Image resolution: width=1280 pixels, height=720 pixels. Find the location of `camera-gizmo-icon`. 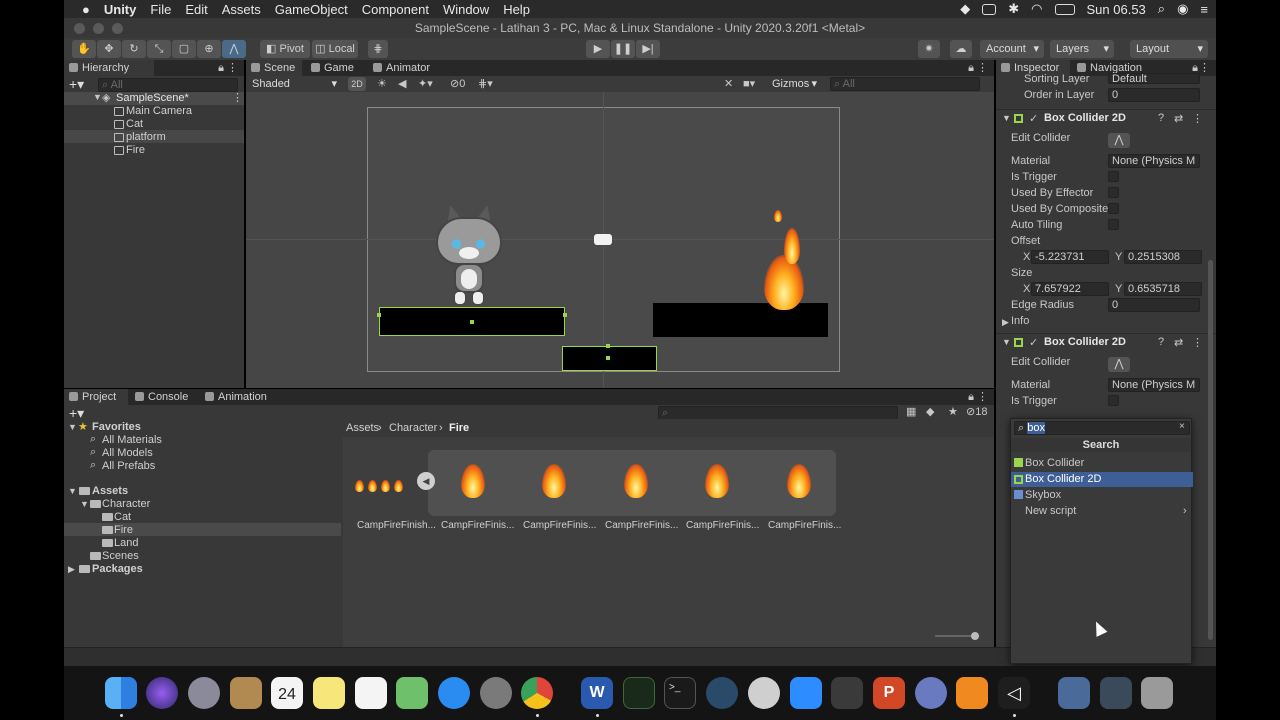

camera-gizmo-icon is located at coordinates (603, 239).